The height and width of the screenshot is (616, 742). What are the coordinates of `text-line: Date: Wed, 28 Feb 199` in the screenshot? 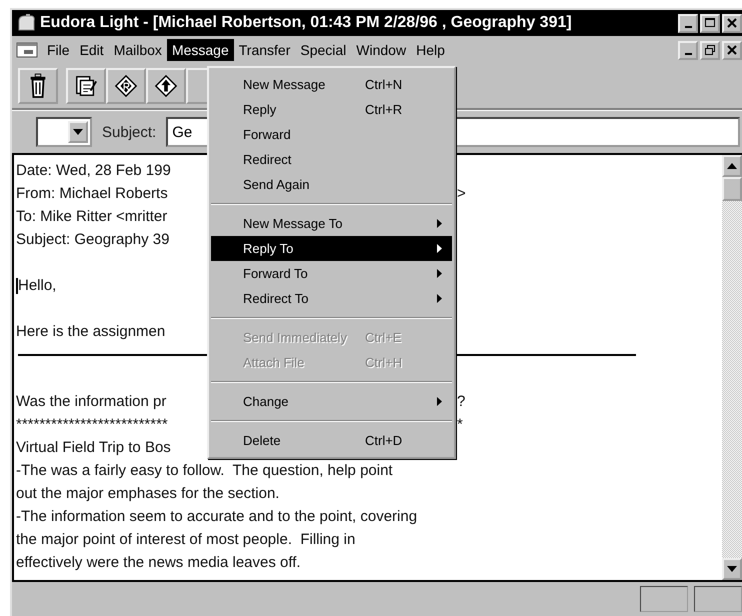 It's located at (93, 171).